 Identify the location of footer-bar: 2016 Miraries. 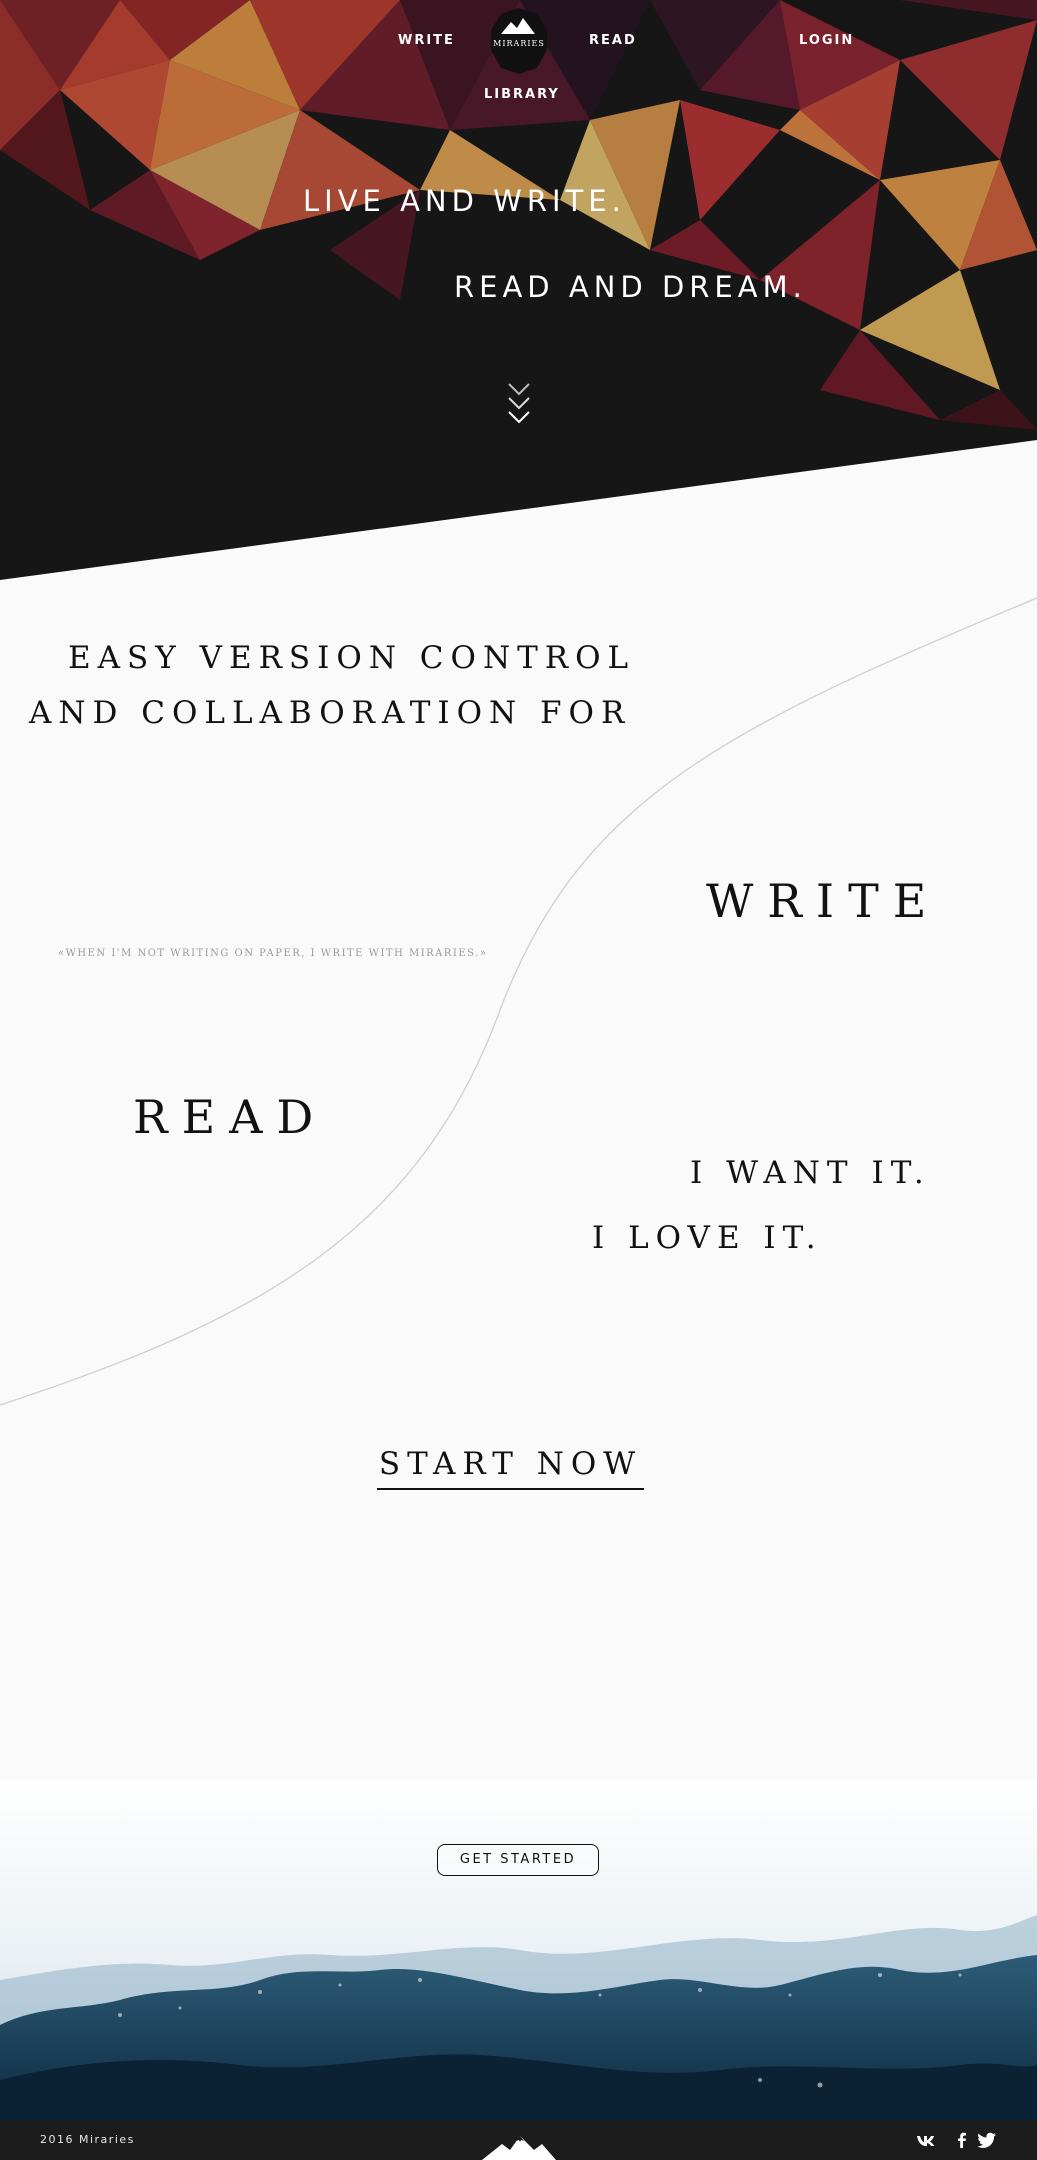
(518, 2140).